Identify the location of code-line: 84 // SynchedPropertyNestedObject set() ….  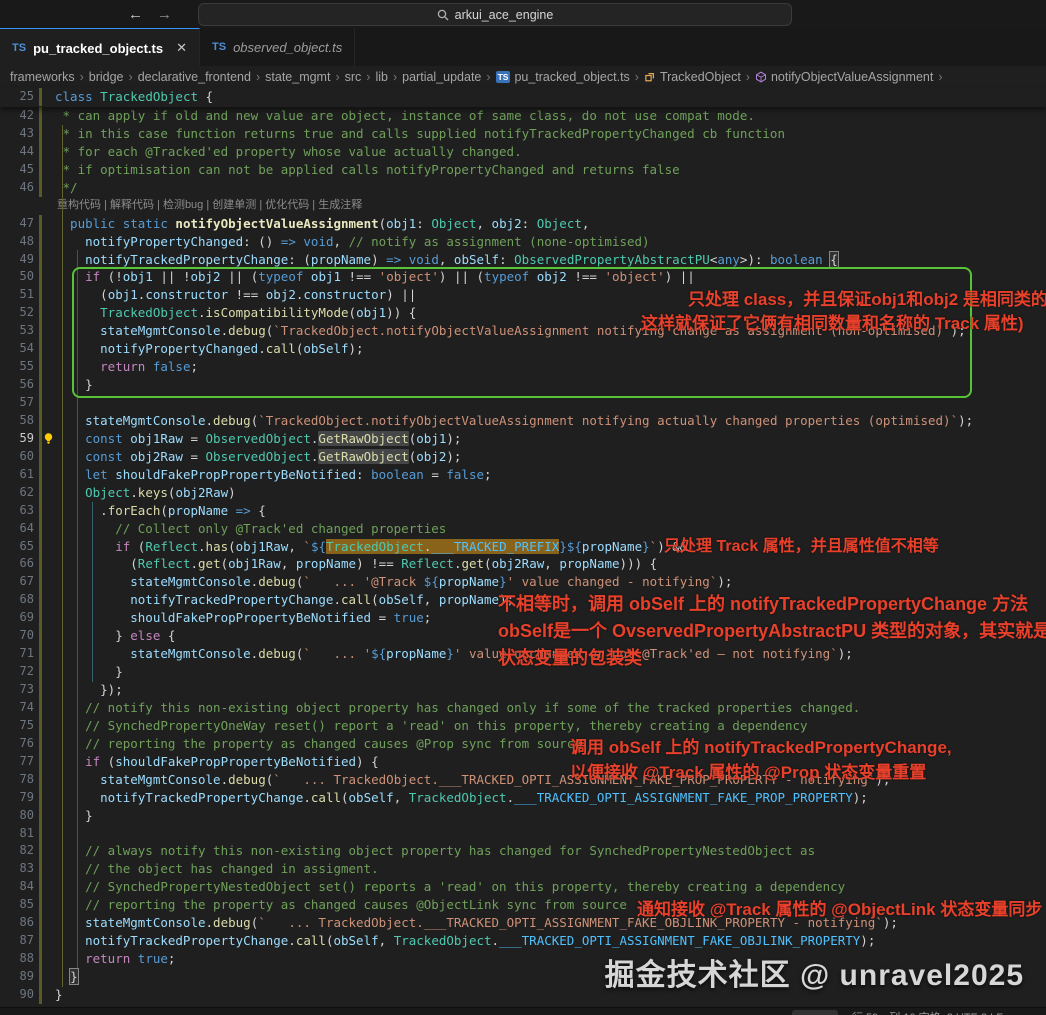
(523, 887).